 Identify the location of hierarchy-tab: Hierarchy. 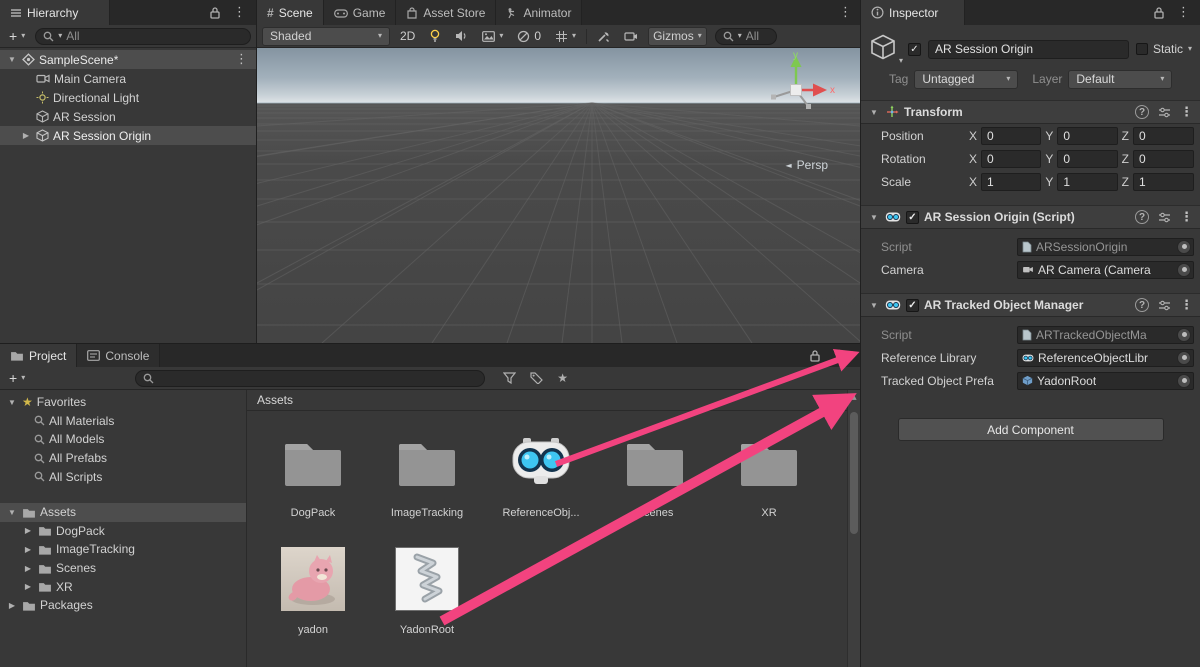
(55, 12).